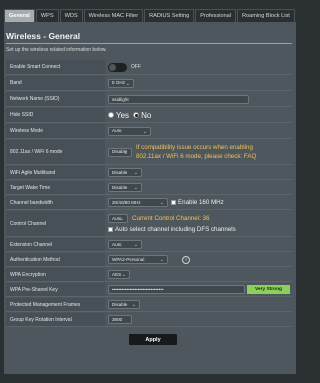  Describe the element at coordinates (43, 36) in the screenshot. I see `page-title: Wireless - General` at that location.